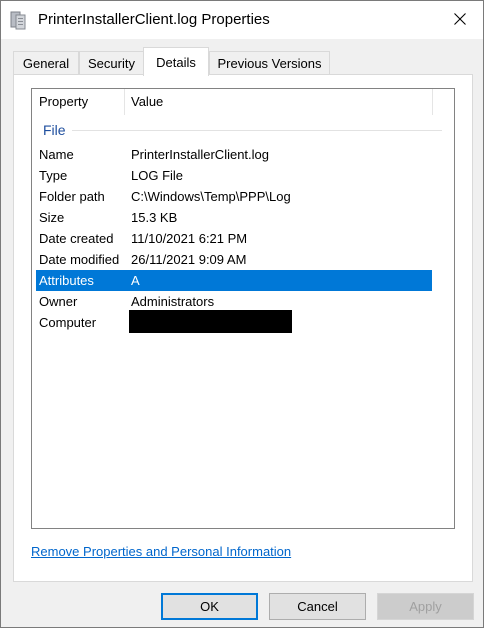  Describe the element at coordinates (157, 175) in the screenshot. I see `property-value: LOG File` at that location.